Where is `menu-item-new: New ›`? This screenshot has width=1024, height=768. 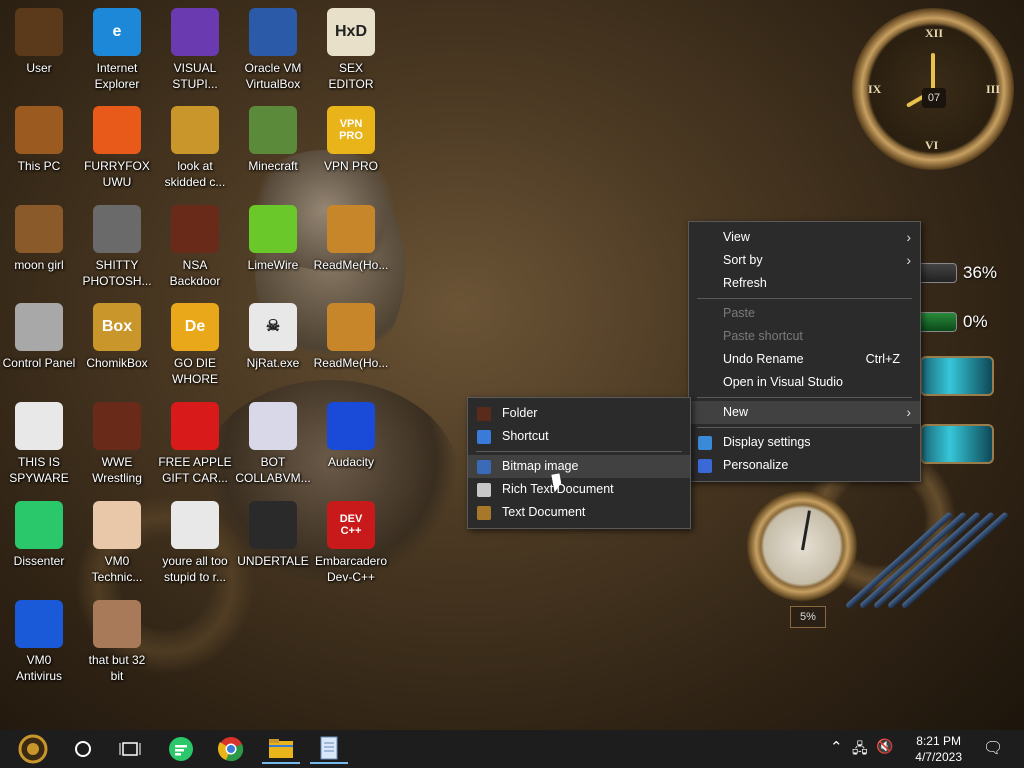 menu-item-new: New › is located at coordinates (804, 412).